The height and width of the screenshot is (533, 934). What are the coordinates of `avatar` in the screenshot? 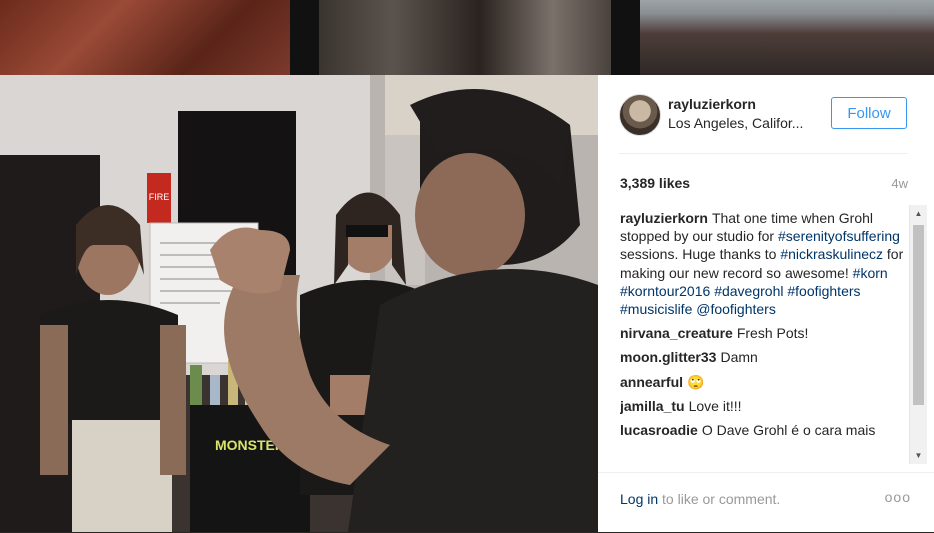 It's located at (640, 115).